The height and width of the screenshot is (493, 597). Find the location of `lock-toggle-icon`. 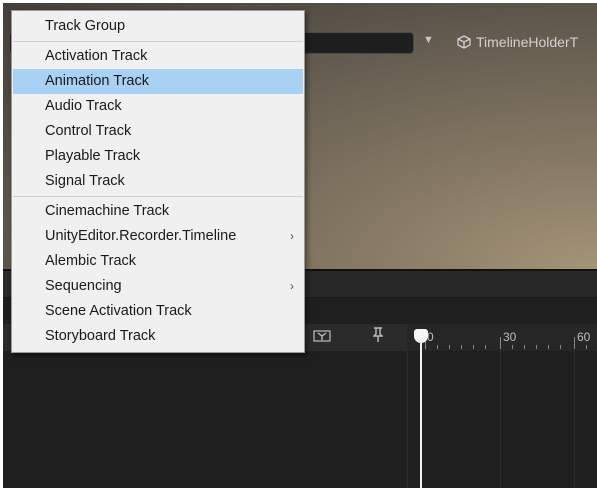

lock-toggle-icon is located at coordinates (322, 337).